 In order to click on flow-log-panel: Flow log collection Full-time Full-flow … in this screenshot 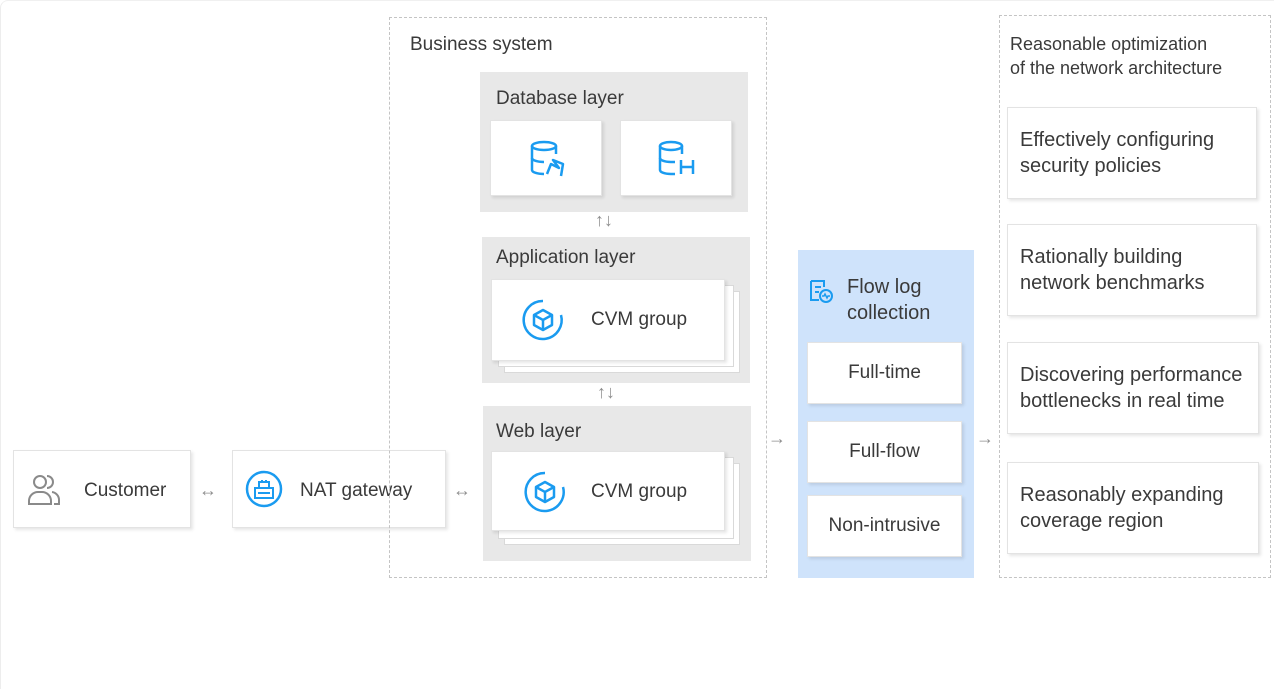, I will do `click(886, 414)`.